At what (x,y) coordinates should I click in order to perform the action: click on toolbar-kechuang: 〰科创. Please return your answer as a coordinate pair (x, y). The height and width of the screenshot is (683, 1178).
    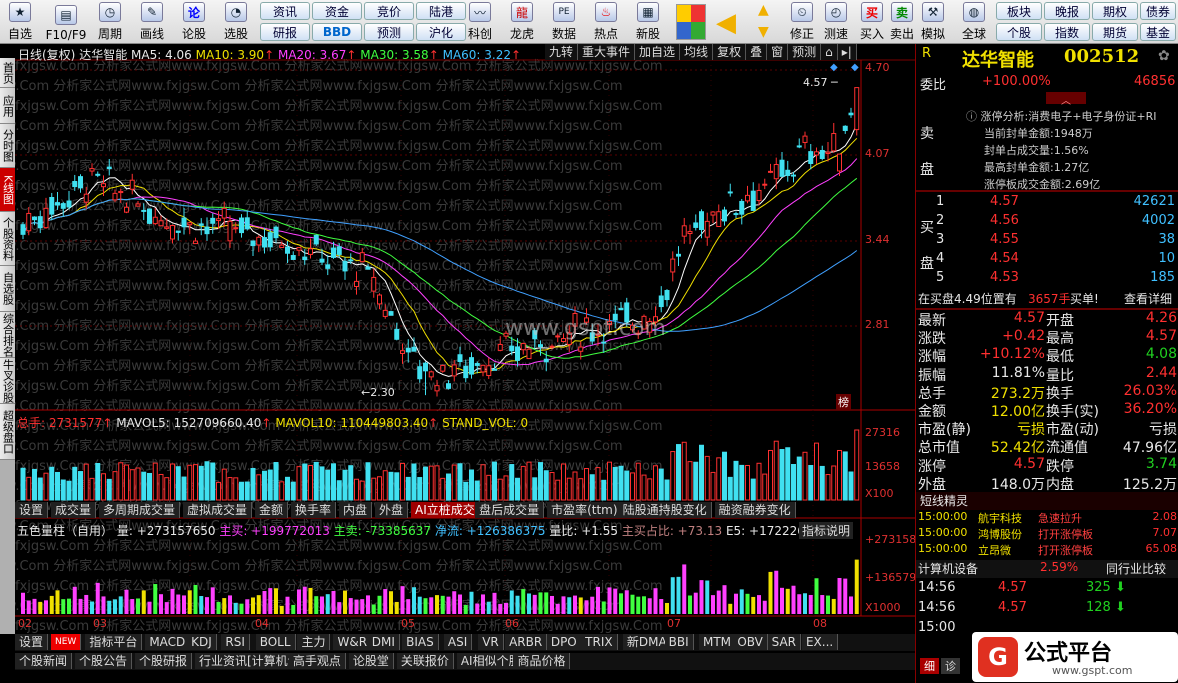
    Looking at the image, I should click on (480, 22).